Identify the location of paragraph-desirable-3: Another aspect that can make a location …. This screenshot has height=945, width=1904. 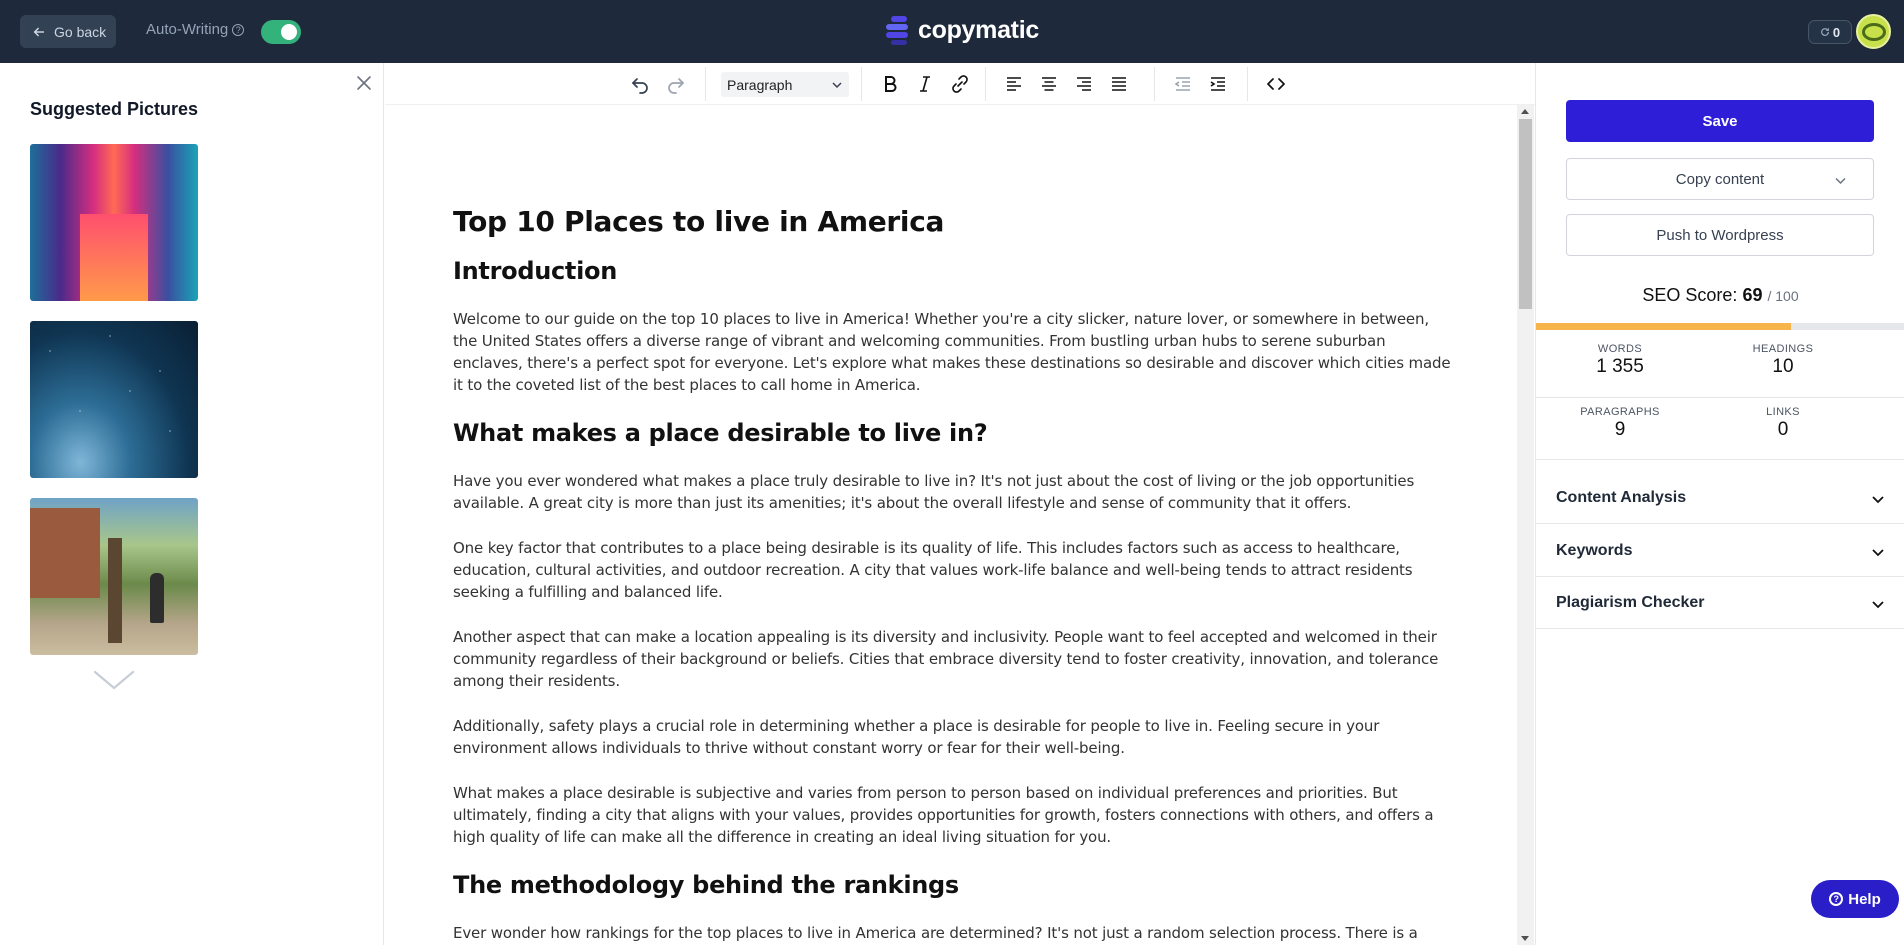
(953, 659).